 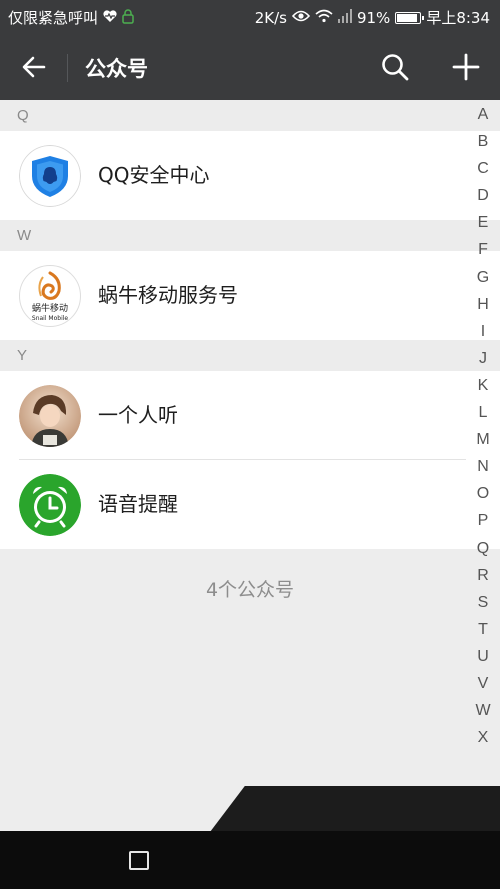 I want to click on account-name: 语音提醒, so click(x=138, y=504).